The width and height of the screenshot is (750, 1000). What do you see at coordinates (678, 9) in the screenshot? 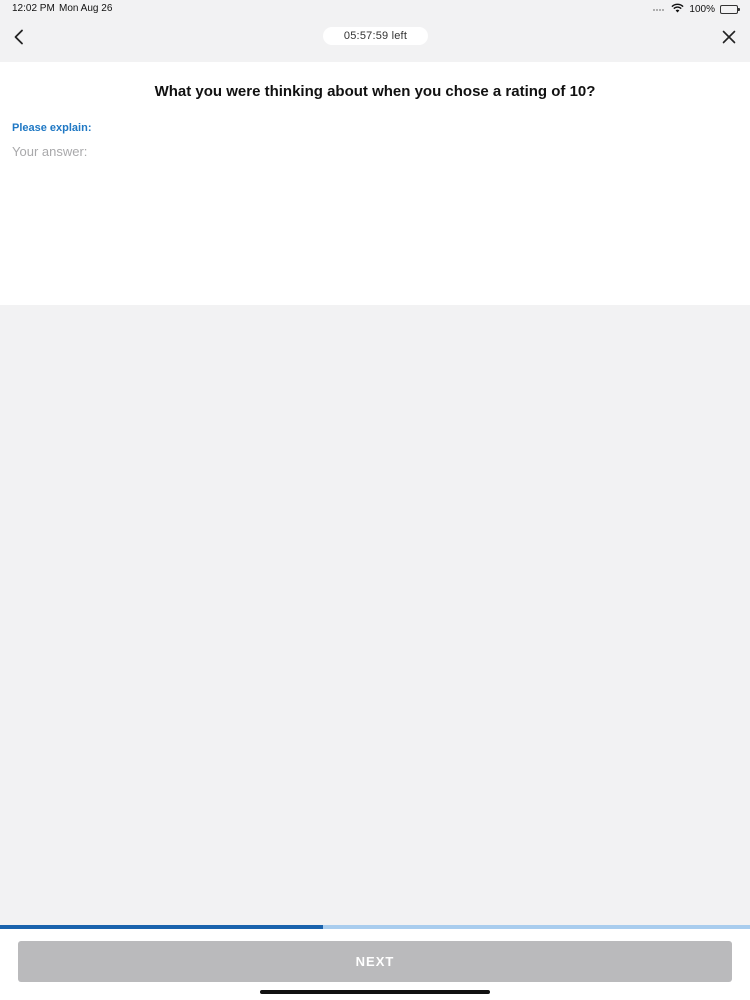
I see `wifi-icon` at bounding box center [678, 9].